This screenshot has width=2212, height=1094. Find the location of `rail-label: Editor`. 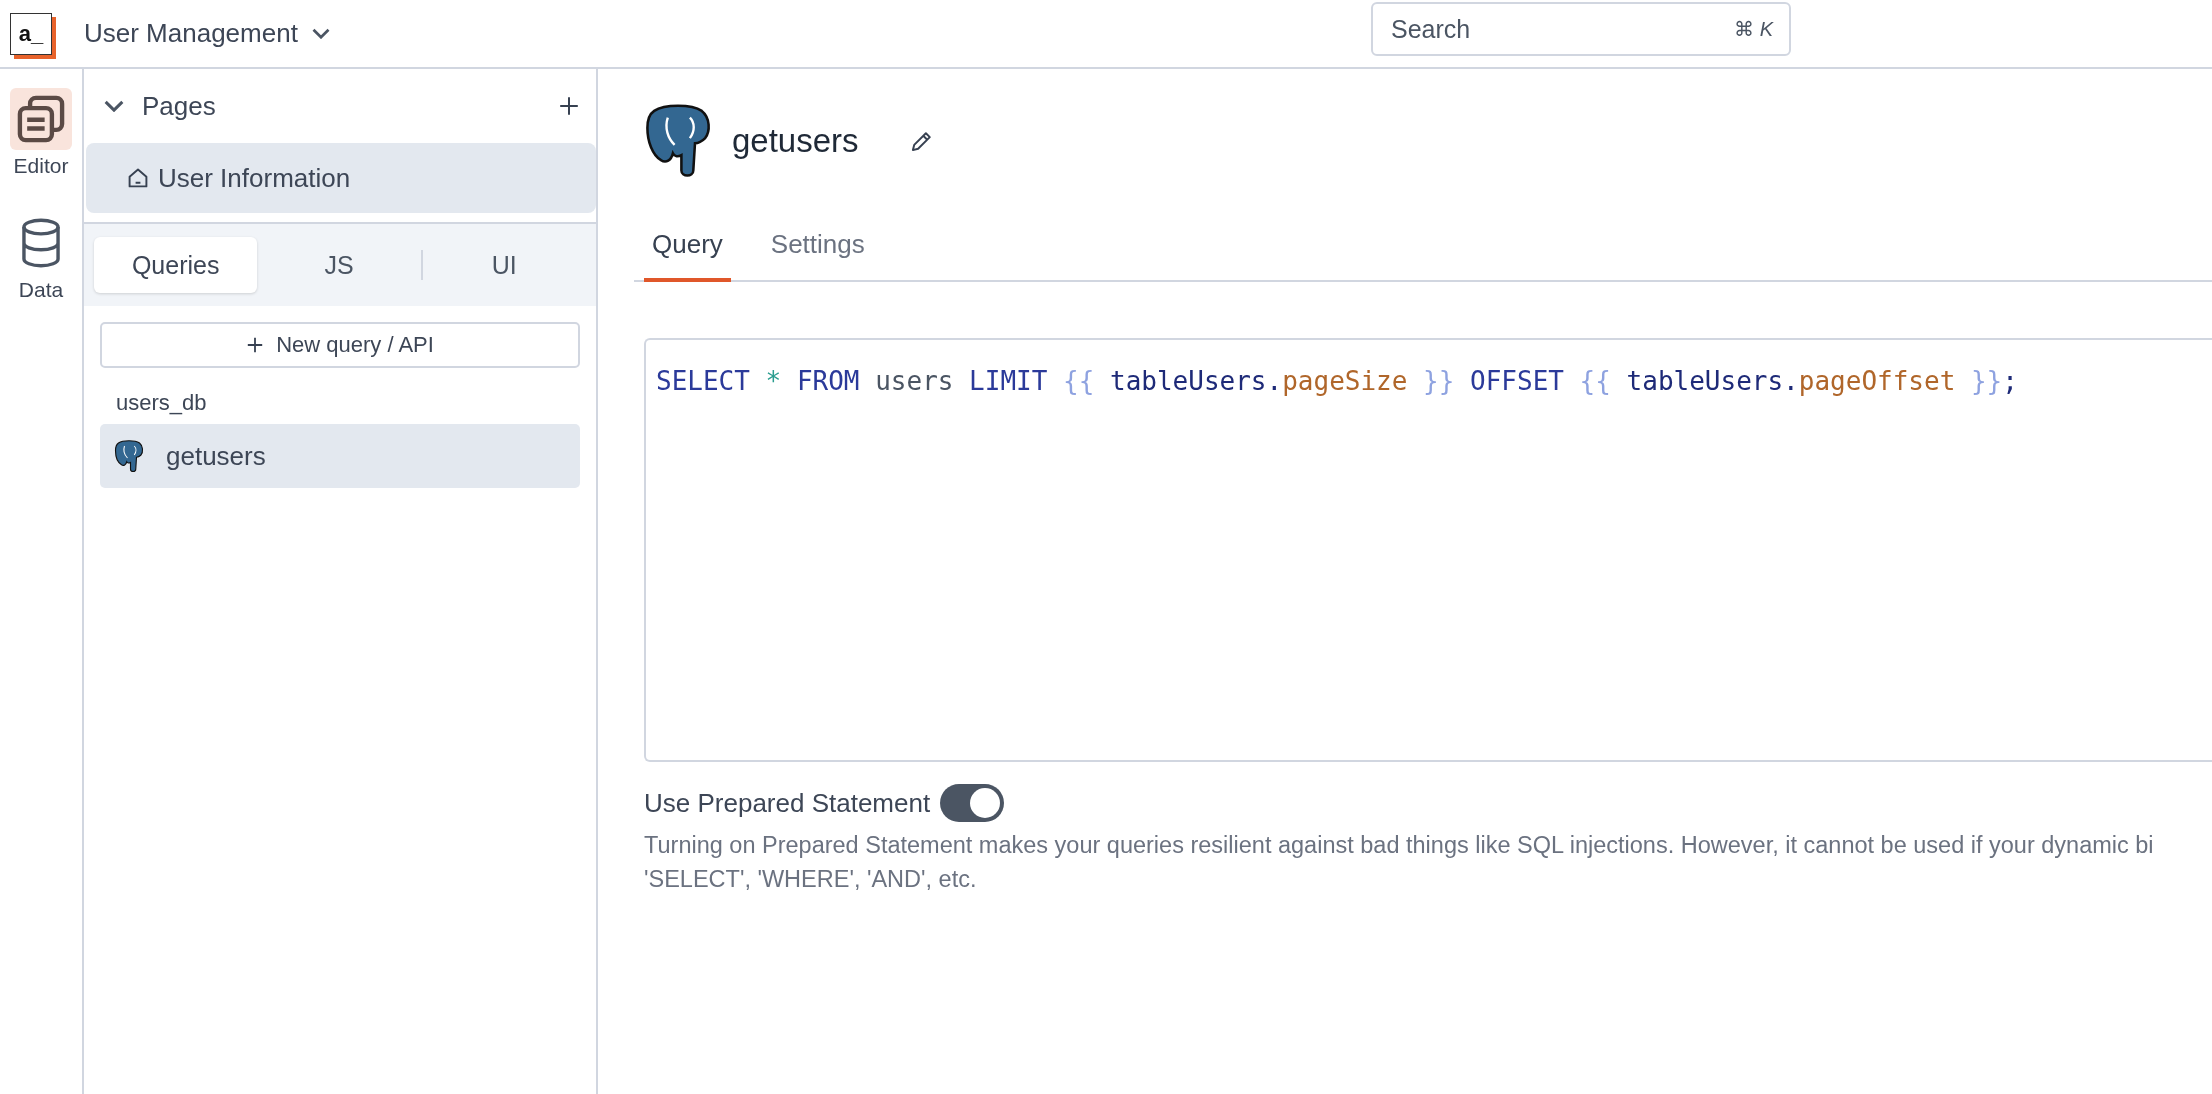

rail-label: Editor is located at coordinates (41, 166).